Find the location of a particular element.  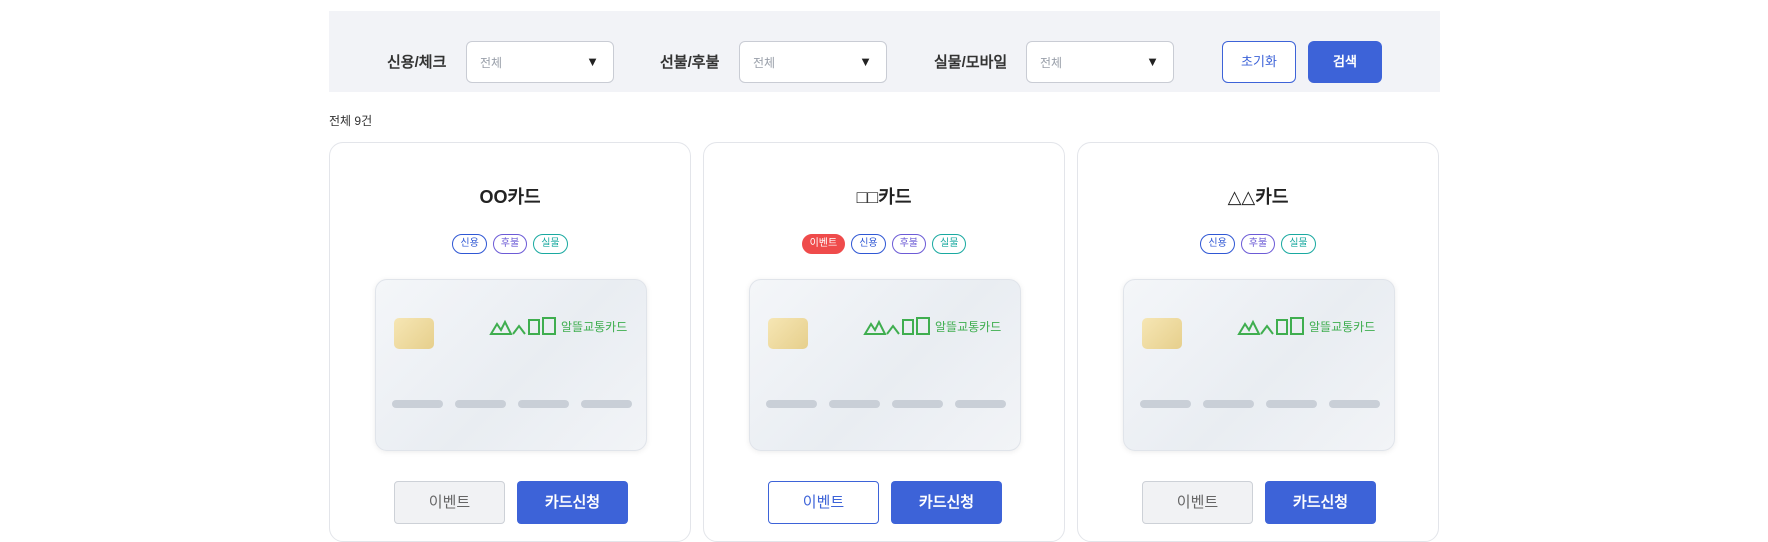

filter-bar: 신용/체크 전체 ▼ 선불/후불 전체 ▼ 실물/모바일 전체 ▼ 초기화 검색 is located at coordinates (884, 51).